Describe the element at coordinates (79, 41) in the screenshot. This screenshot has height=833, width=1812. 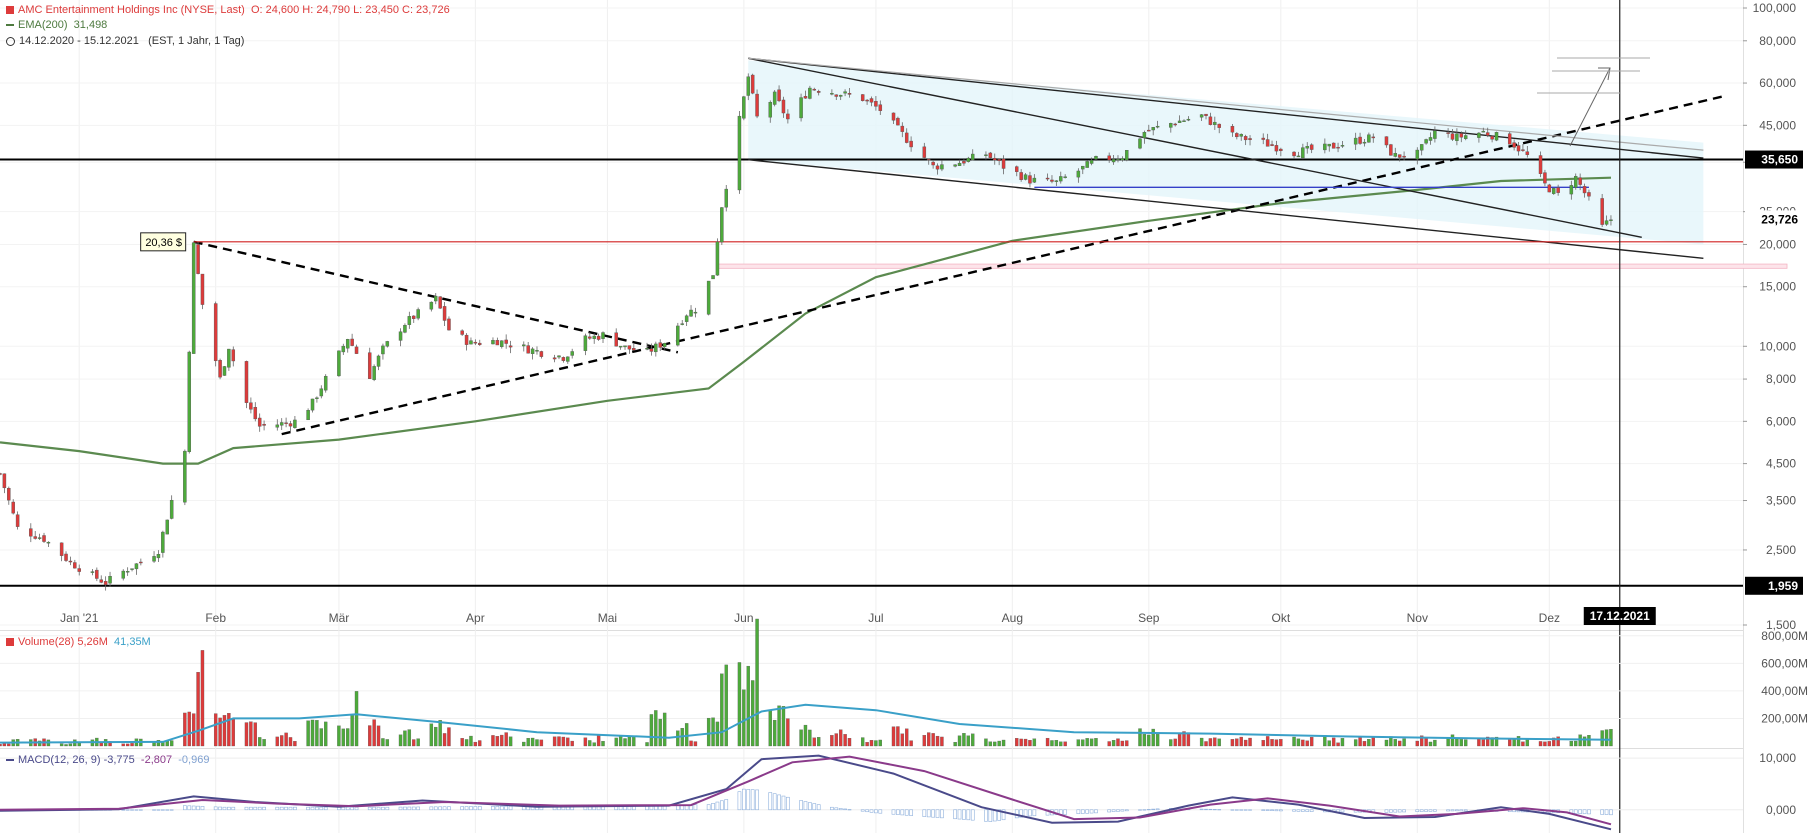
I see `date-range: 14.12.2020 - 15.12.2021` at that location.